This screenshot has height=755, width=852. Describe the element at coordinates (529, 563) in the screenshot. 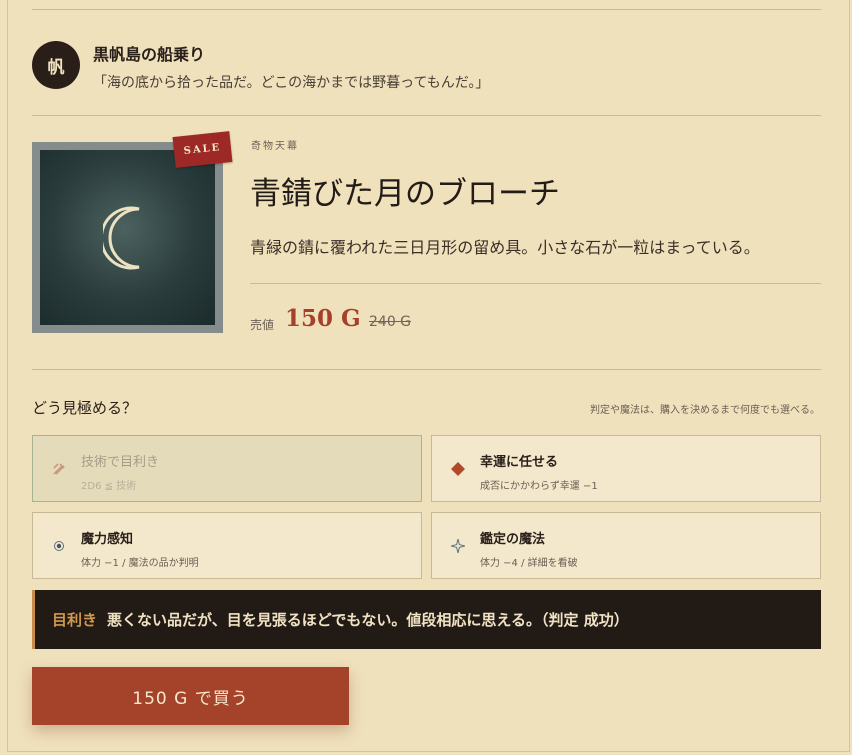

I see `option-cost: 体力 −4 / 詳細を看破` at that location.